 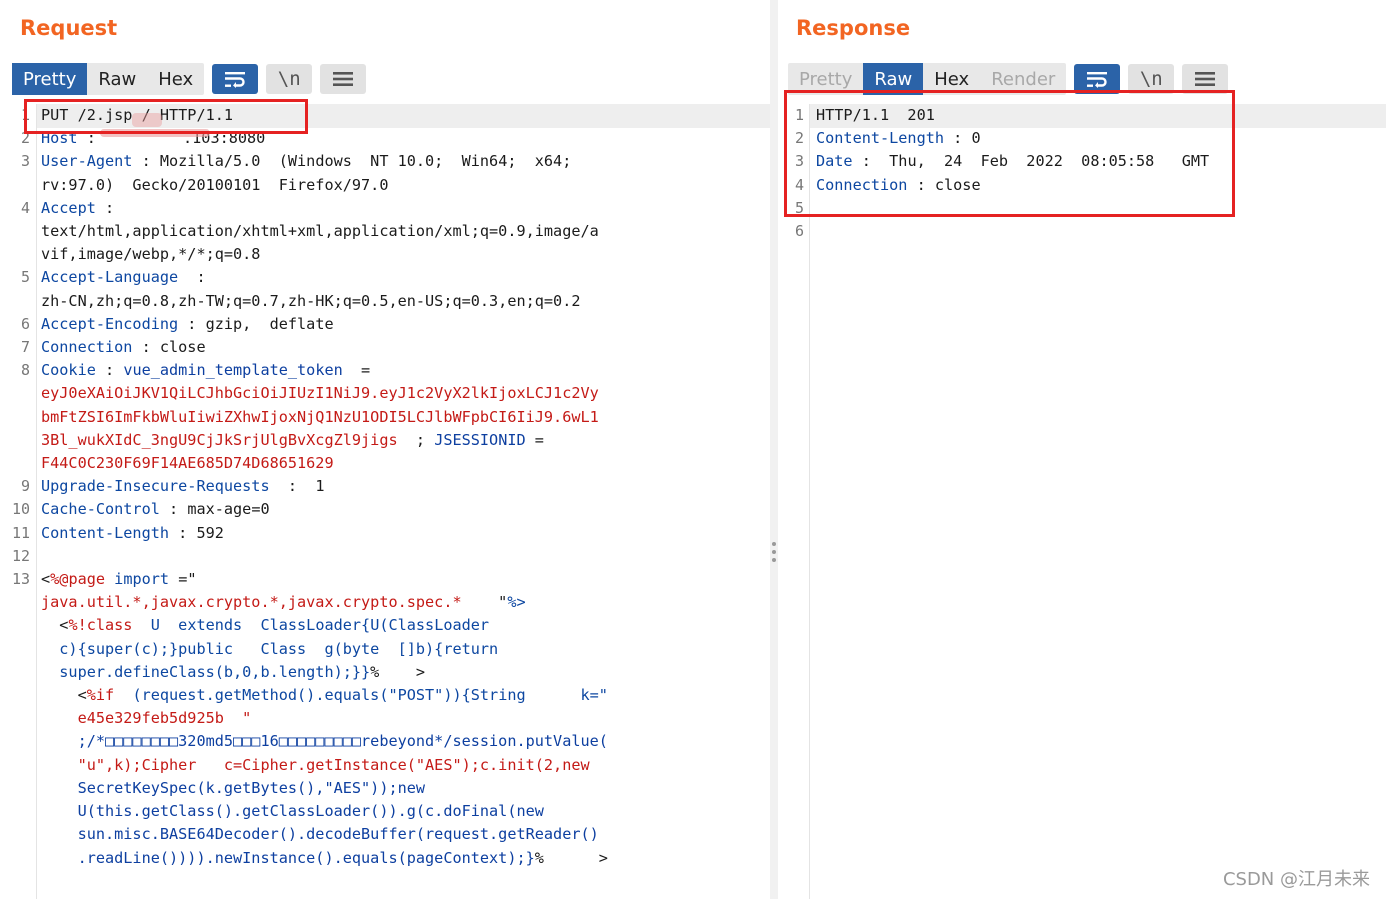 I want to click on request-toolbar: Pretty Raw Hex \n, so click(x=189, y=79).